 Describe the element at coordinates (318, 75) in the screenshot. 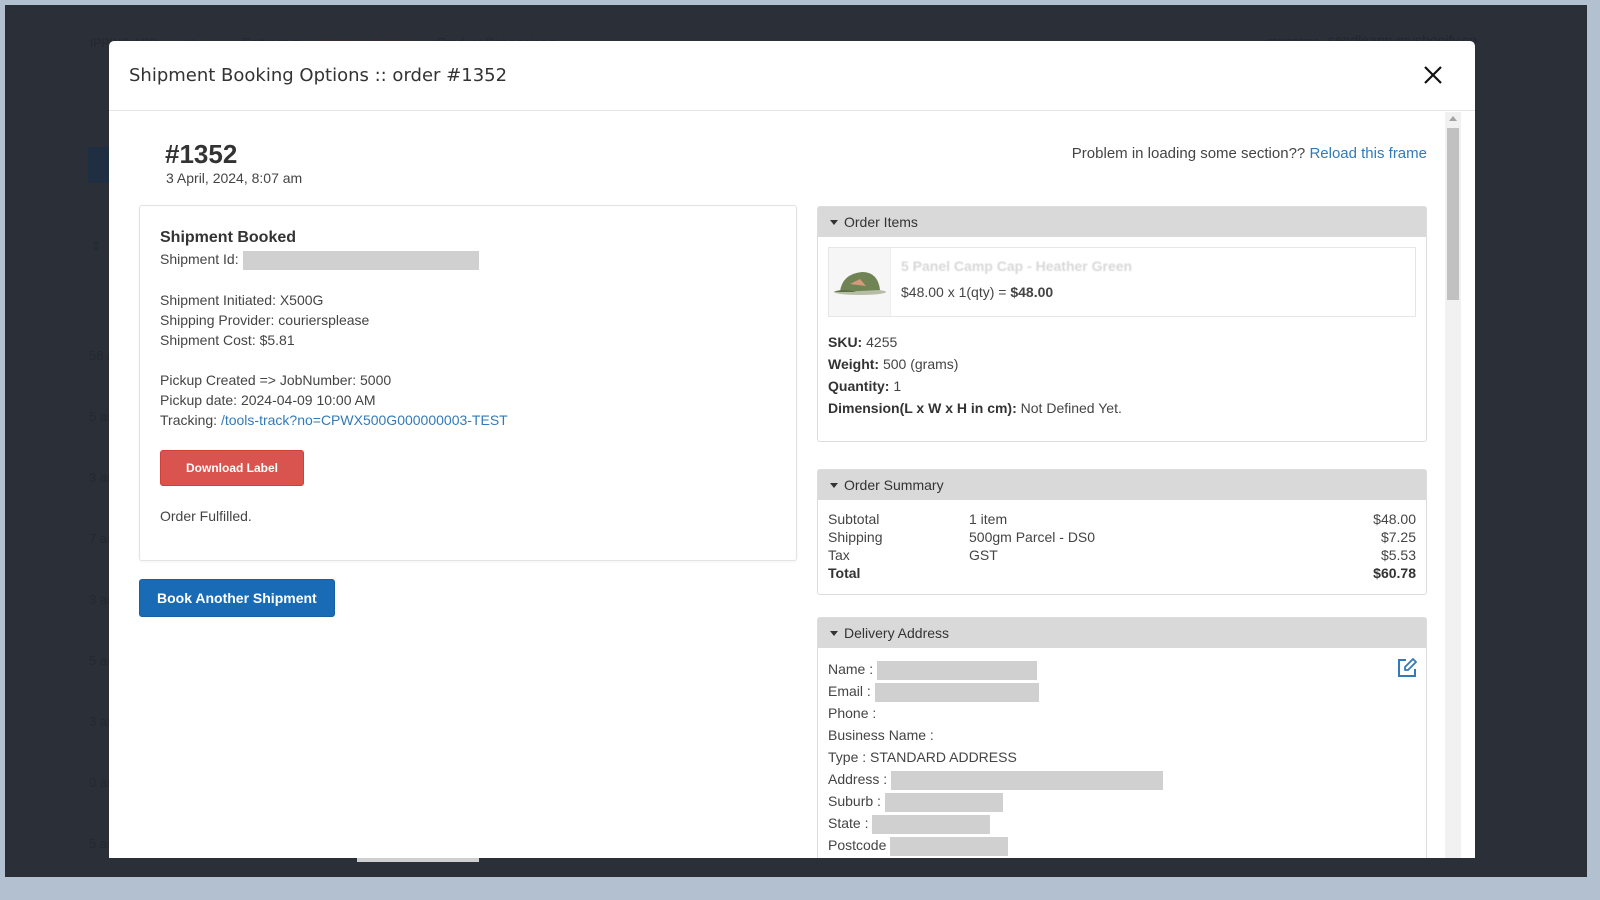

I see `modal-title: Shipment Booking Options :: order #1352` at that location.